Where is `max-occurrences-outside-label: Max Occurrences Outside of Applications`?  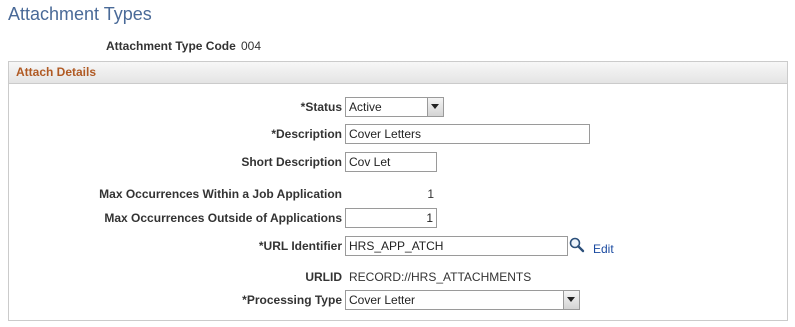
max-occurrences-outside-label: Max Occurrences Outside of Applications is located at coordinates (223, 218).